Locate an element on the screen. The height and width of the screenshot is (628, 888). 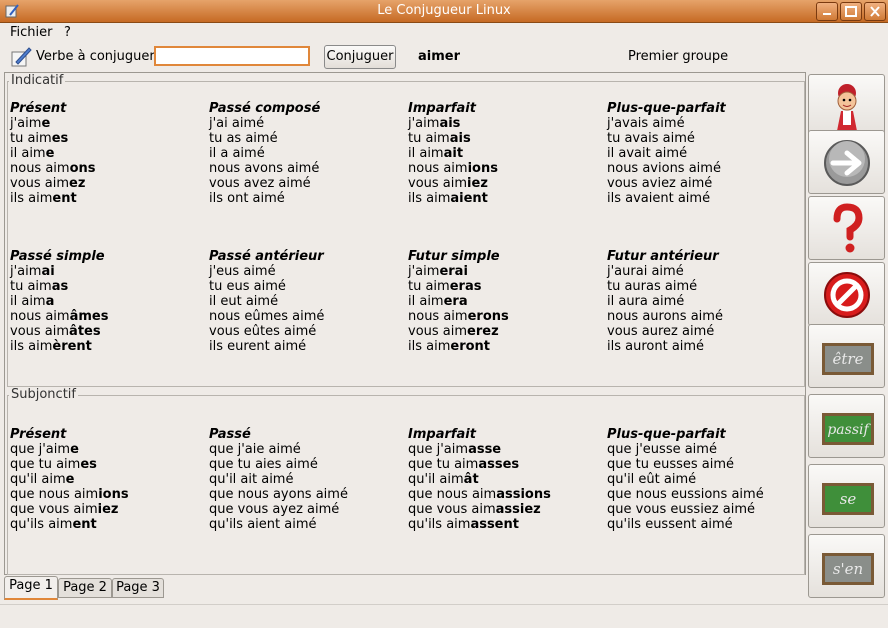
conjugation-ending: eras is located at coordinates (465, 286).